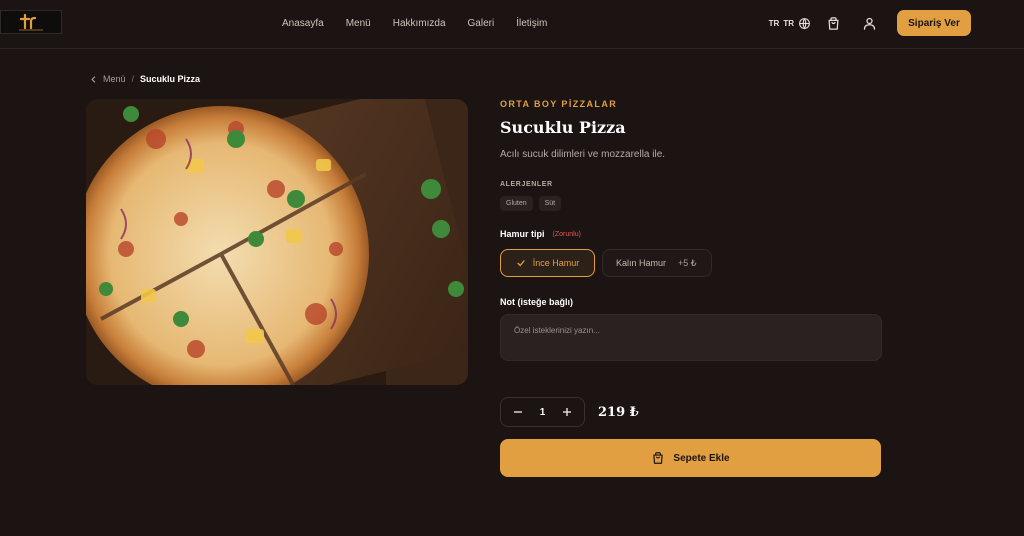 This screenshot has height=536, width=1024. Describe the element at coordinates (516, 203) in the screenshot. I see `allergen-chip: Gluten` at that location.